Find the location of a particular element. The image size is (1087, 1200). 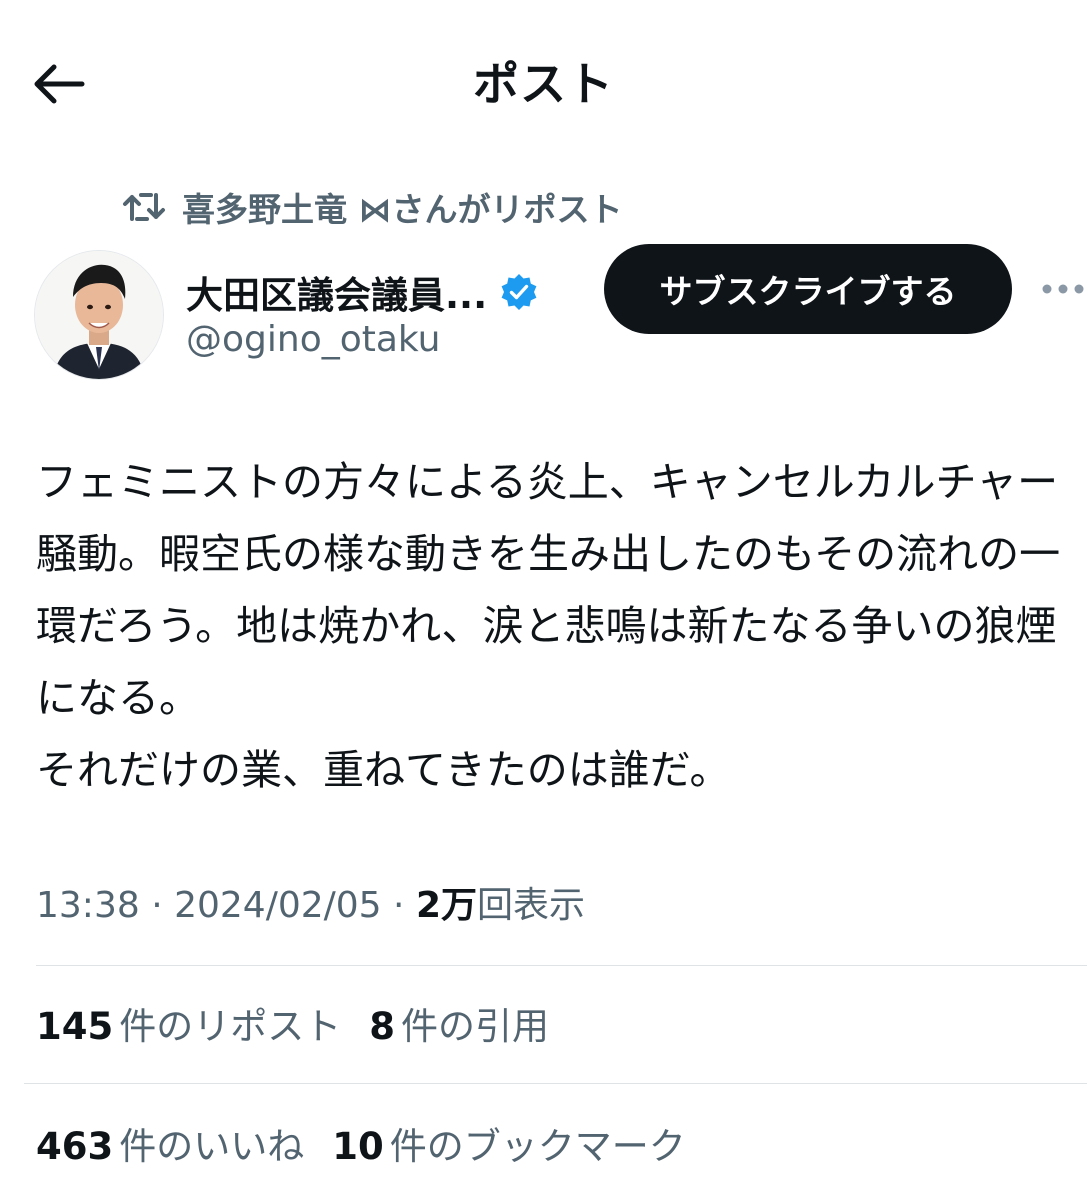

reposts-label: 件のリポスト is located at coordinates (230, 1026).